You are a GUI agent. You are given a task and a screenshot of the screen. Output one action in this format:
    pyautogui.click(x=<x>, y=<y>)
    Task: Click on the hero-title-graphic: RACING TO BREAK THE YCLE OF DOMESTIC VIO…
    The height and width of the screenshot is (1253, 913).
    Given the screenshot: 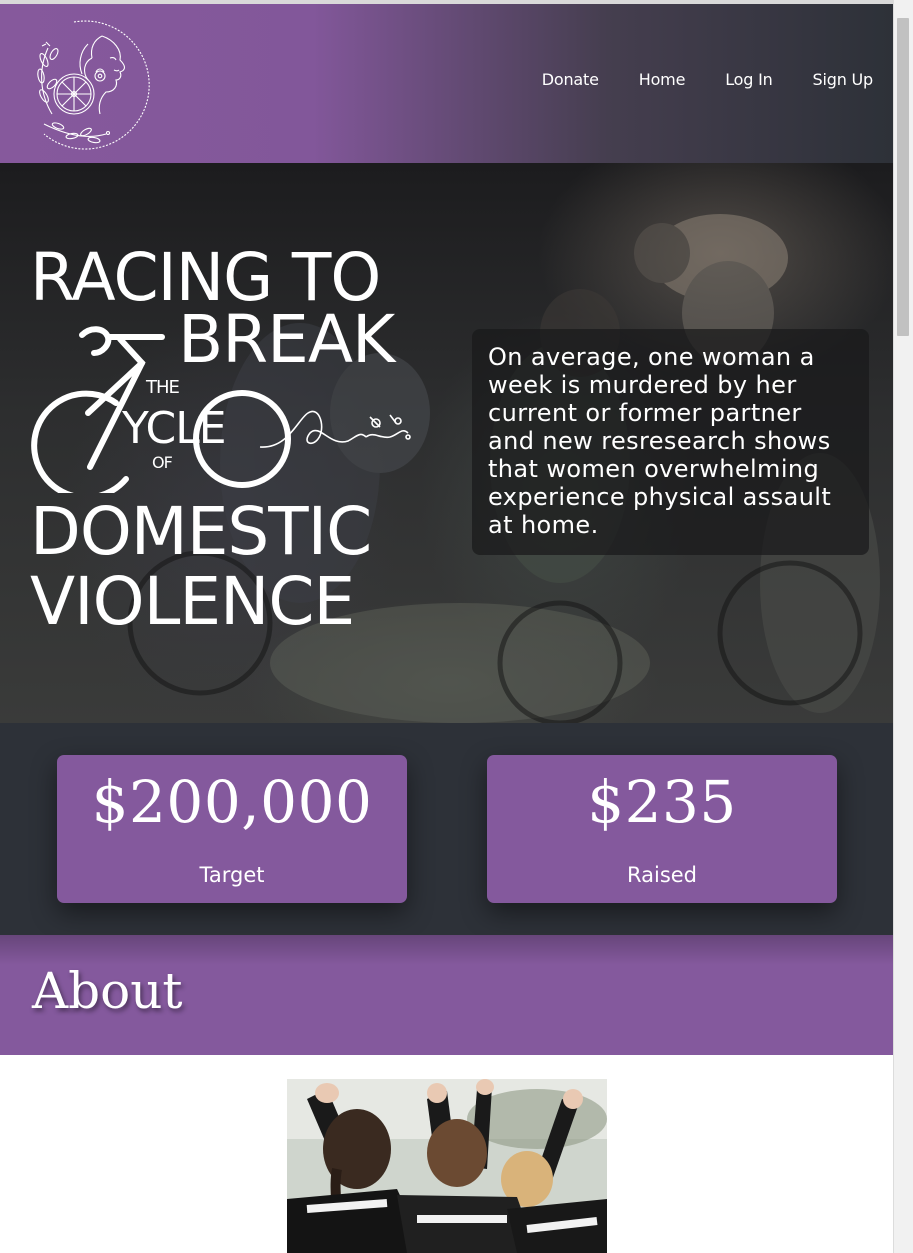 What is the action you would take?
    pyautogui.click(x=230, y=439)
    